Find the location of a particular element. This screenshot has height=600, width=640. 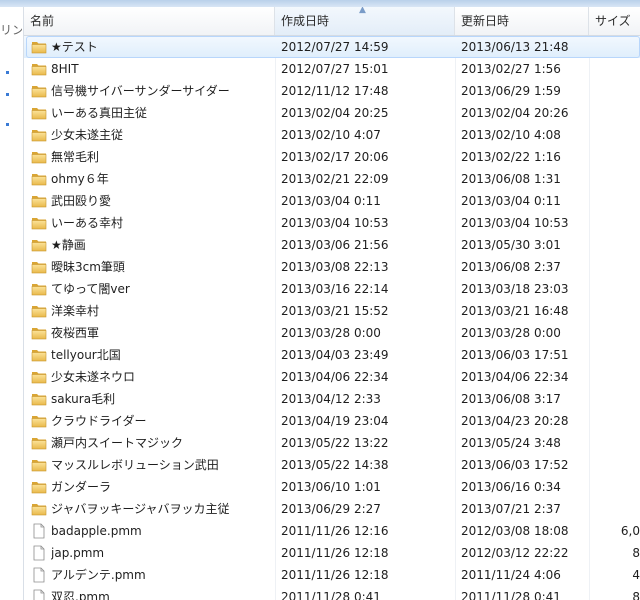

window-top-bar is located at coordinates (320, 3).